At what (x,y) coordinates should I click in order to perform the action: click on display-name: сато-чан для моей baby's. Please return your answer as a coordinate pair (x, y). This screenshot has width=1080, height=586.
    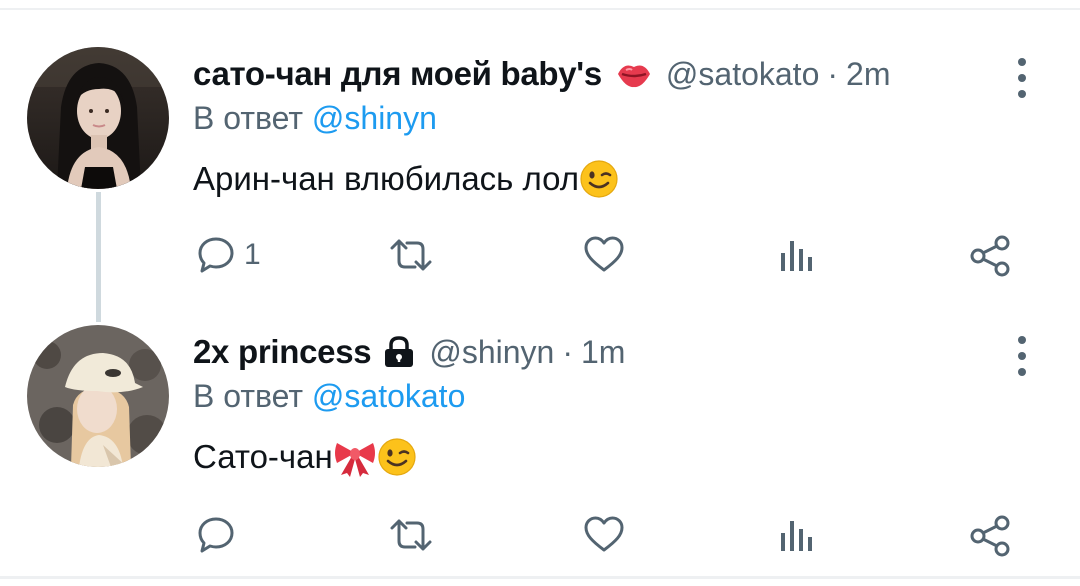
    Looking at the image, I should click on (397, 74).